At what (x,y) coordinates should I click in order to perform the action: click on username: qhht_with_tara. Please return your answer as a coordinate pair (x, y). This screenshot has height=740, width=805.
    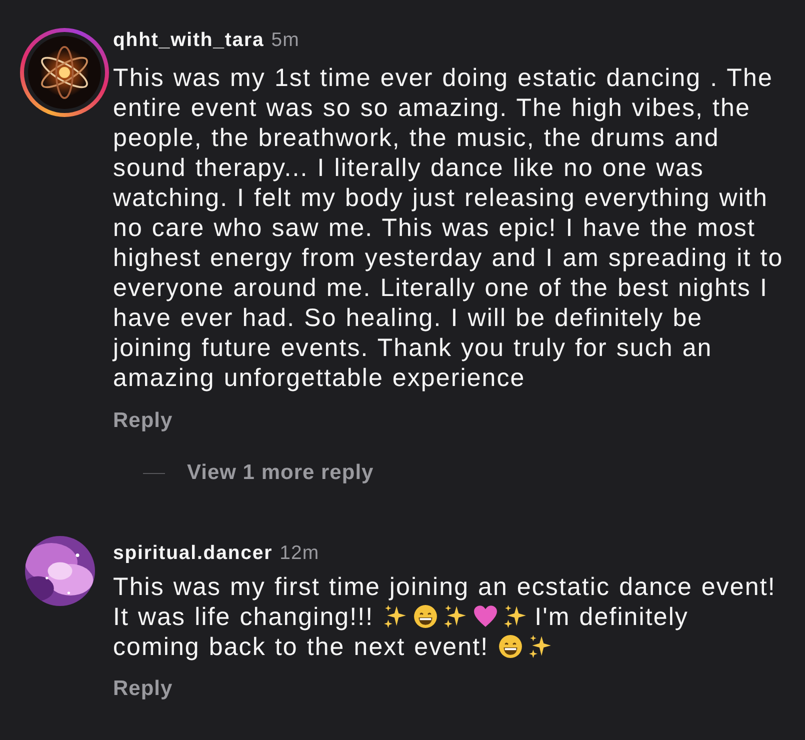
    Looking at the image, I should click on (188, 40).